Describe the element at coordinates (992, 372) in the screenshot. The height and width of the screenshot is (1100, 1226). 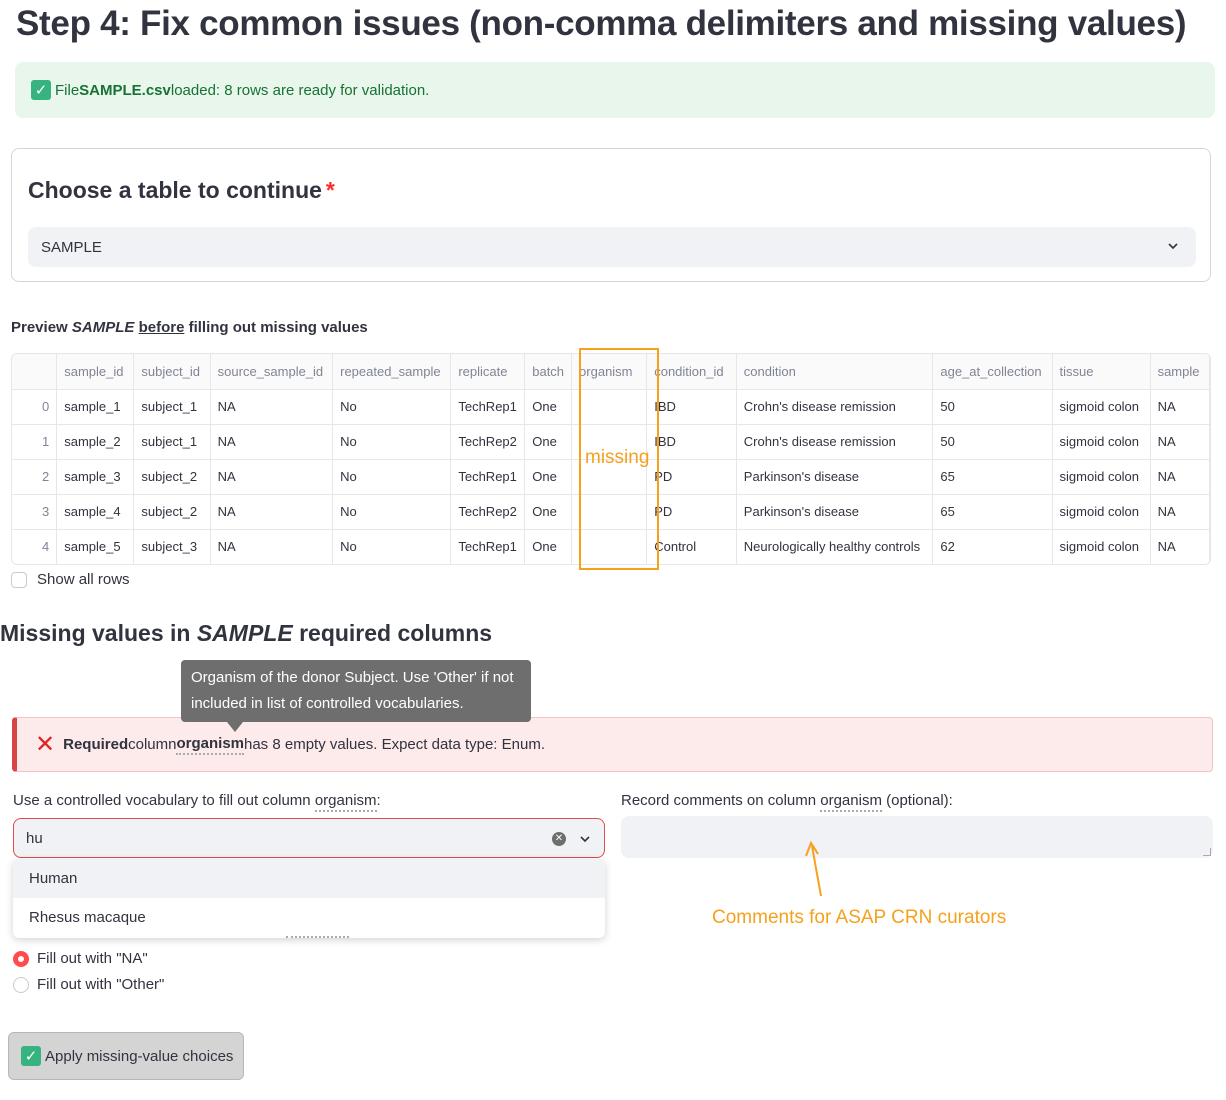
I see `column-header: age_at_collection` at that location.